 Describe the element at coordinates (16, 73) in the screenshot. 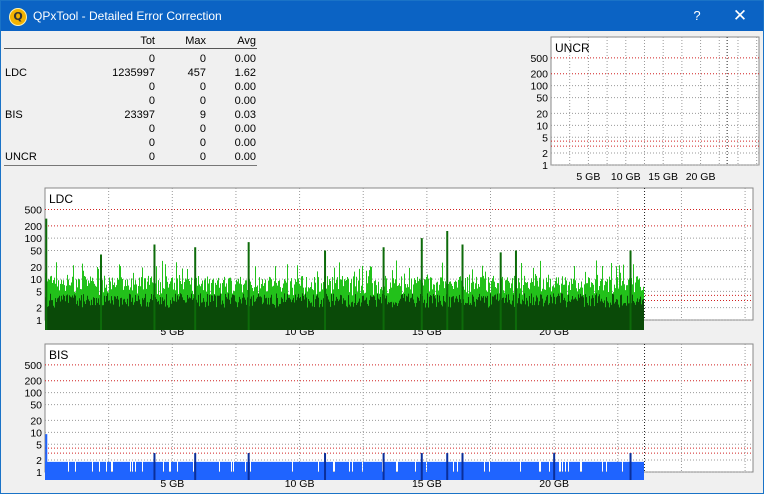

I see `row-label: LDC` at that location.